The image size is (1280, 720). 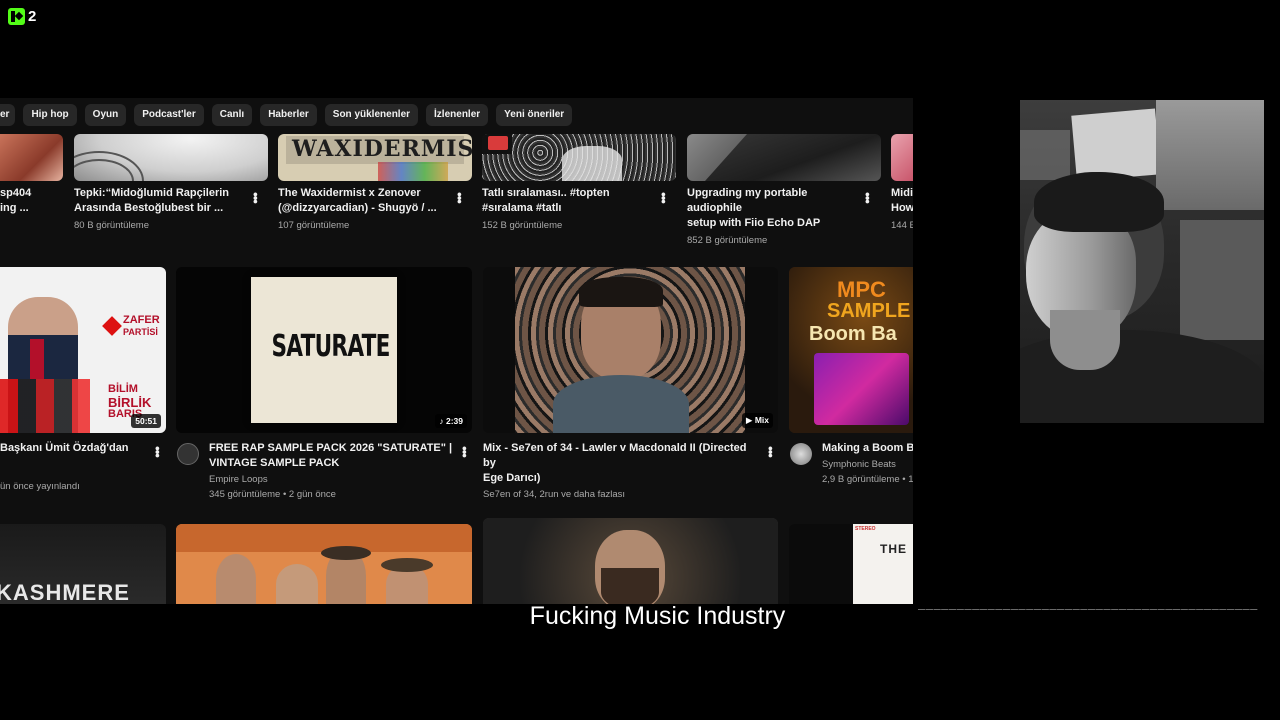 What do you see at coordinates (371, 115) in the screenshot?
I see `chip-son-yuklenenler: Son yüklenenler` at bounding box center [371, 115].